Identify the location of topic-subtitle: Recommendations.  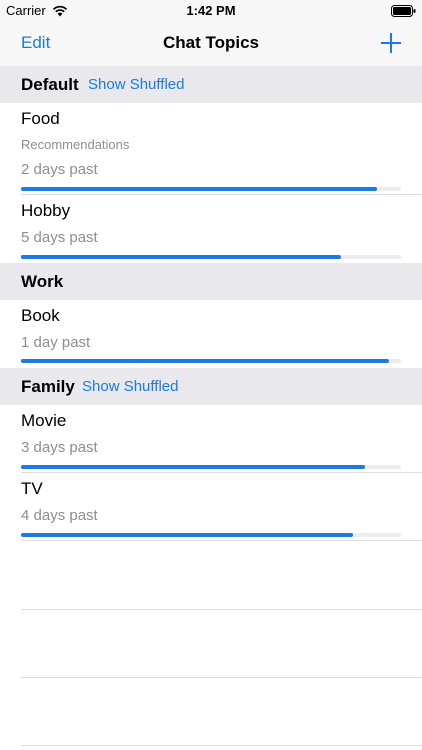
(75, 144).